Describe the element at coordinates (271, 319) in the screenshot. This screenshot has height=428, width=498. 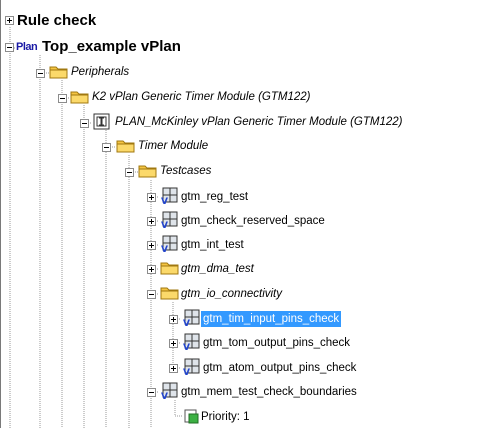
I see `node-label: gtm_tim_input_pins_check` at that location.